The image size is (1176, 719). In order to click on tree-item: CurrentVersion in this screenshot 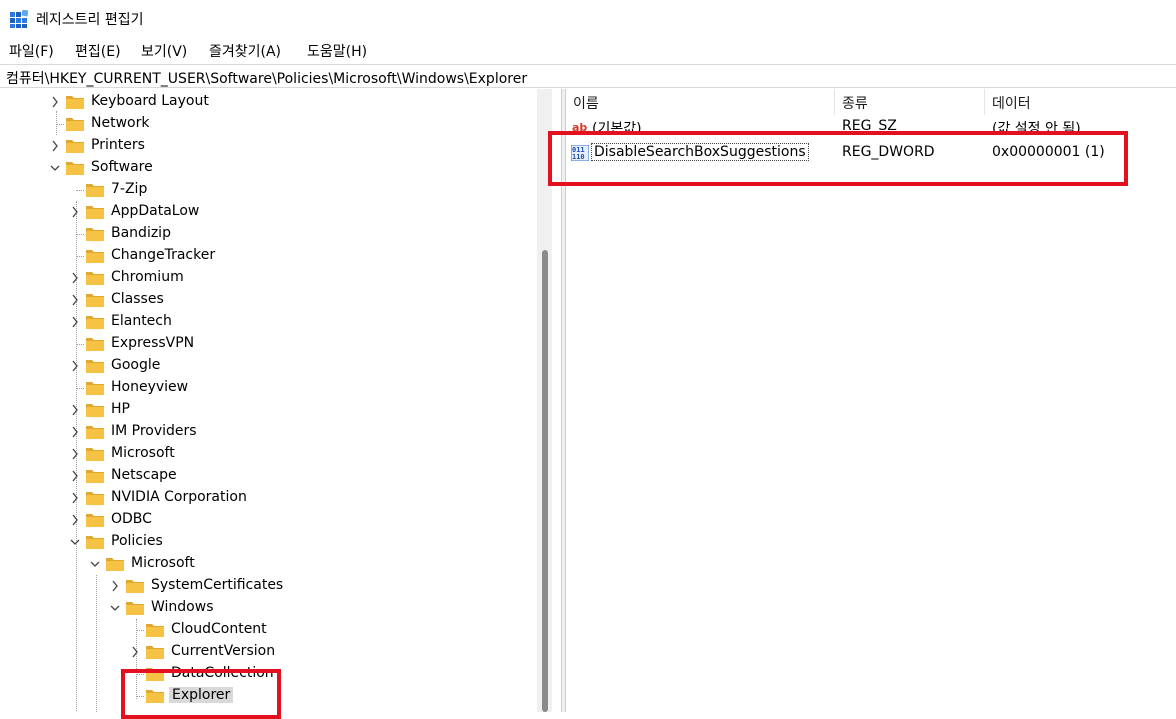, I will do `click(268, 652)`.